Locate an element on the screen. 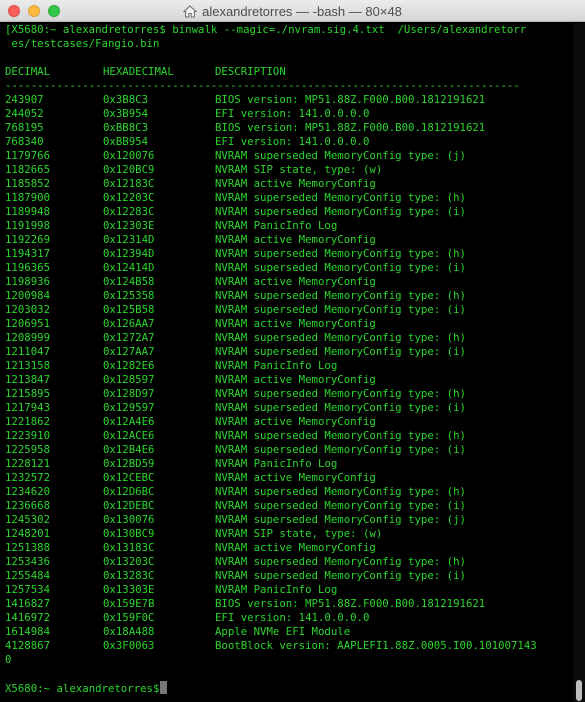 The height and width of the screenshot is (702, 585). decimal-cell: 1253436 is located at coordinates (28, 561).